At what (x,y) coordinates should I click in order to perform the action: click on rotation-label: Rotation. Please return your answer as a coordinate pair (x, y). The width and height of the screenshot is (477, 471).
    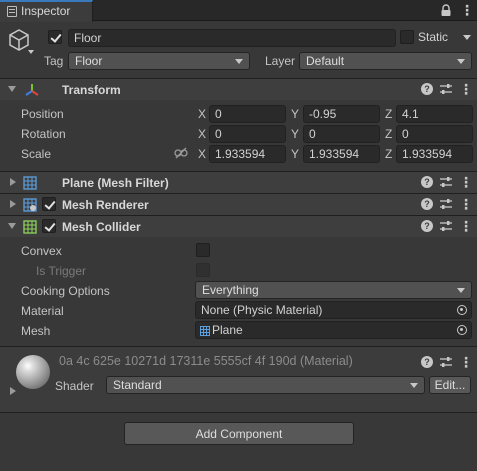
    Looking at the image, I should click on (43, 134).